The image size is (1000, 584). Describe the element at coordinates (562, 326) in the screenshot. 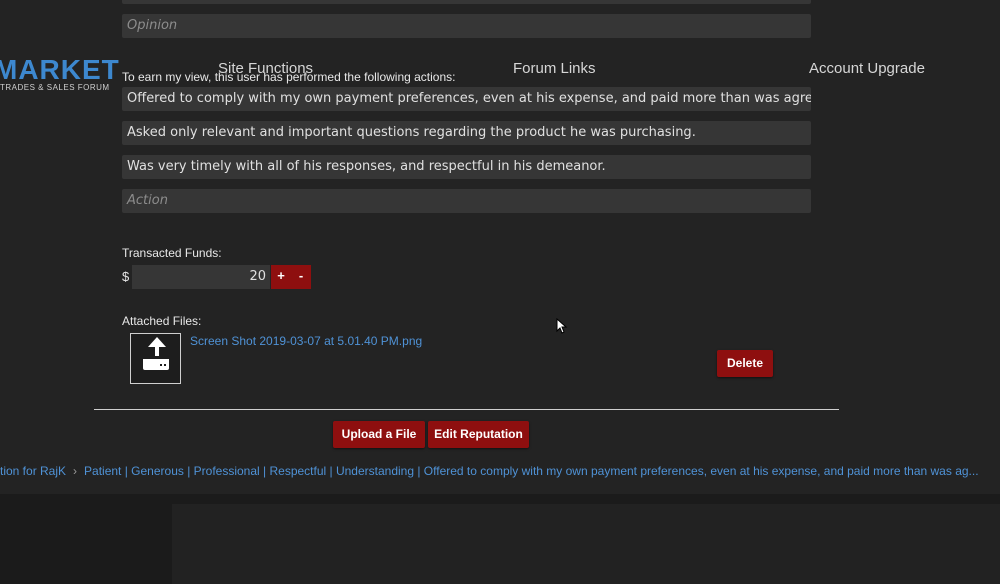

I see `mouse-cursor-icon` at that location.